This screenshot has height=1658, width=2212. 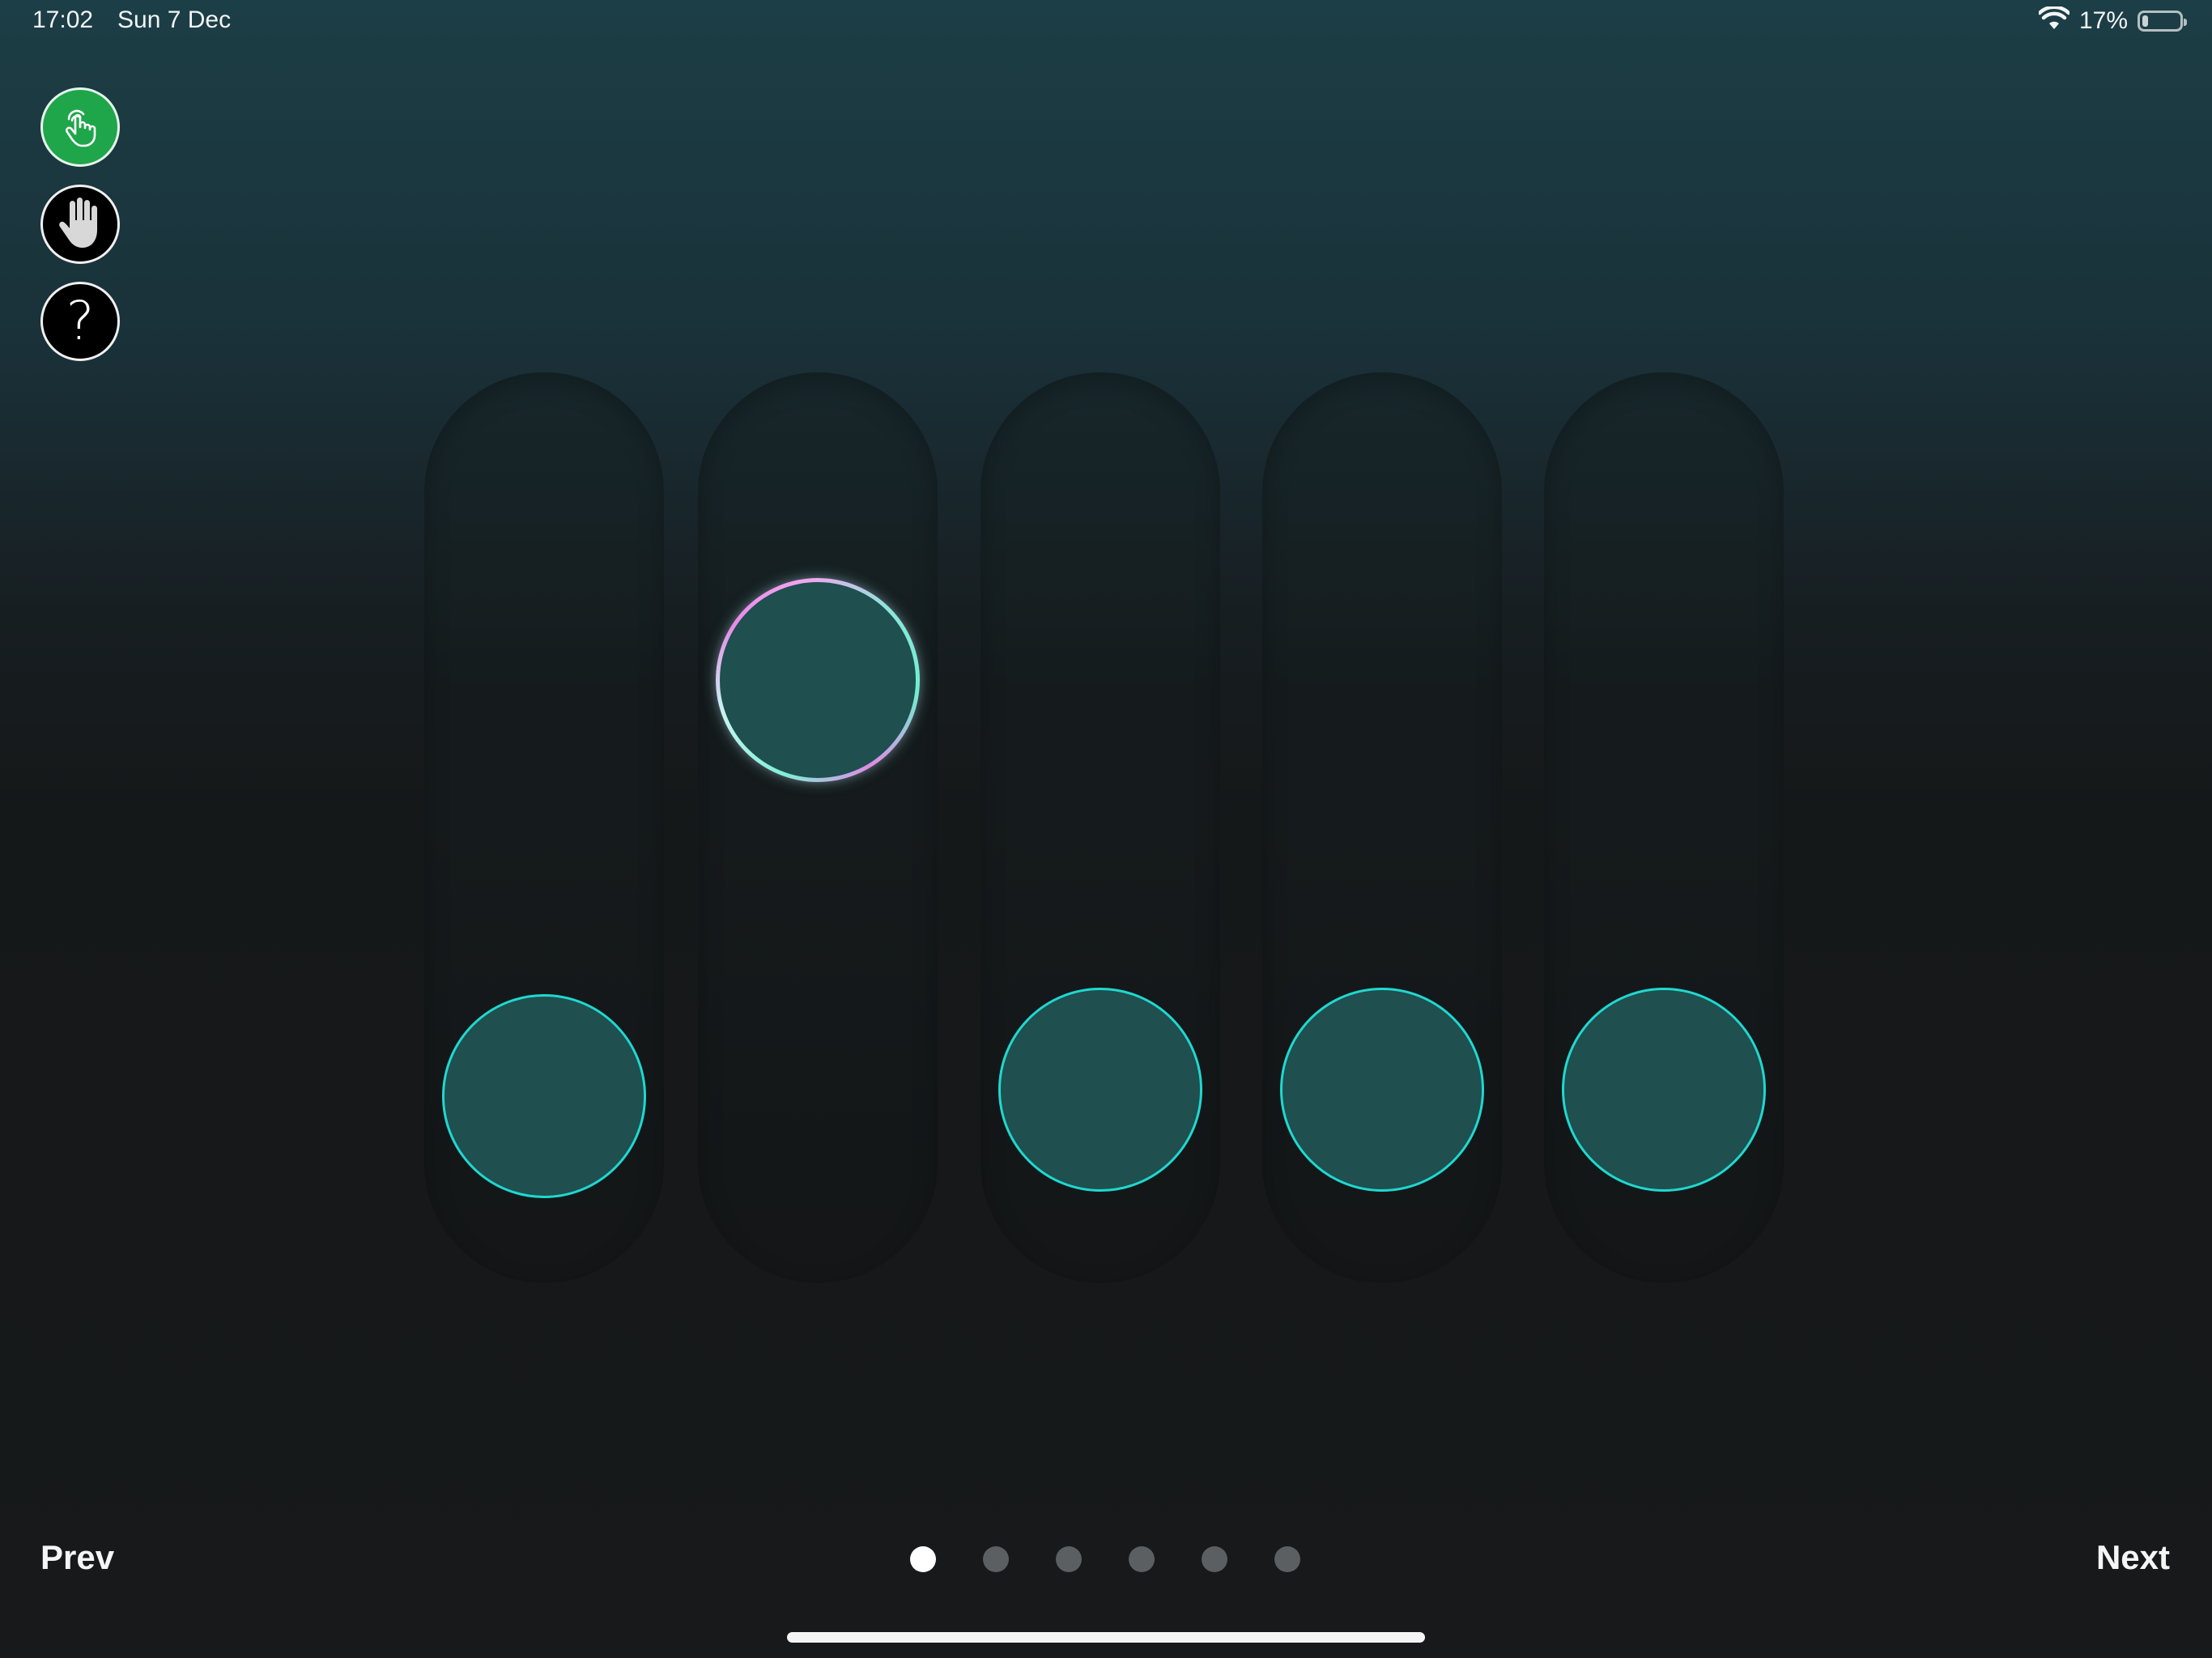 I want to click on touch-hand-icon, so click(x=80, y=127).